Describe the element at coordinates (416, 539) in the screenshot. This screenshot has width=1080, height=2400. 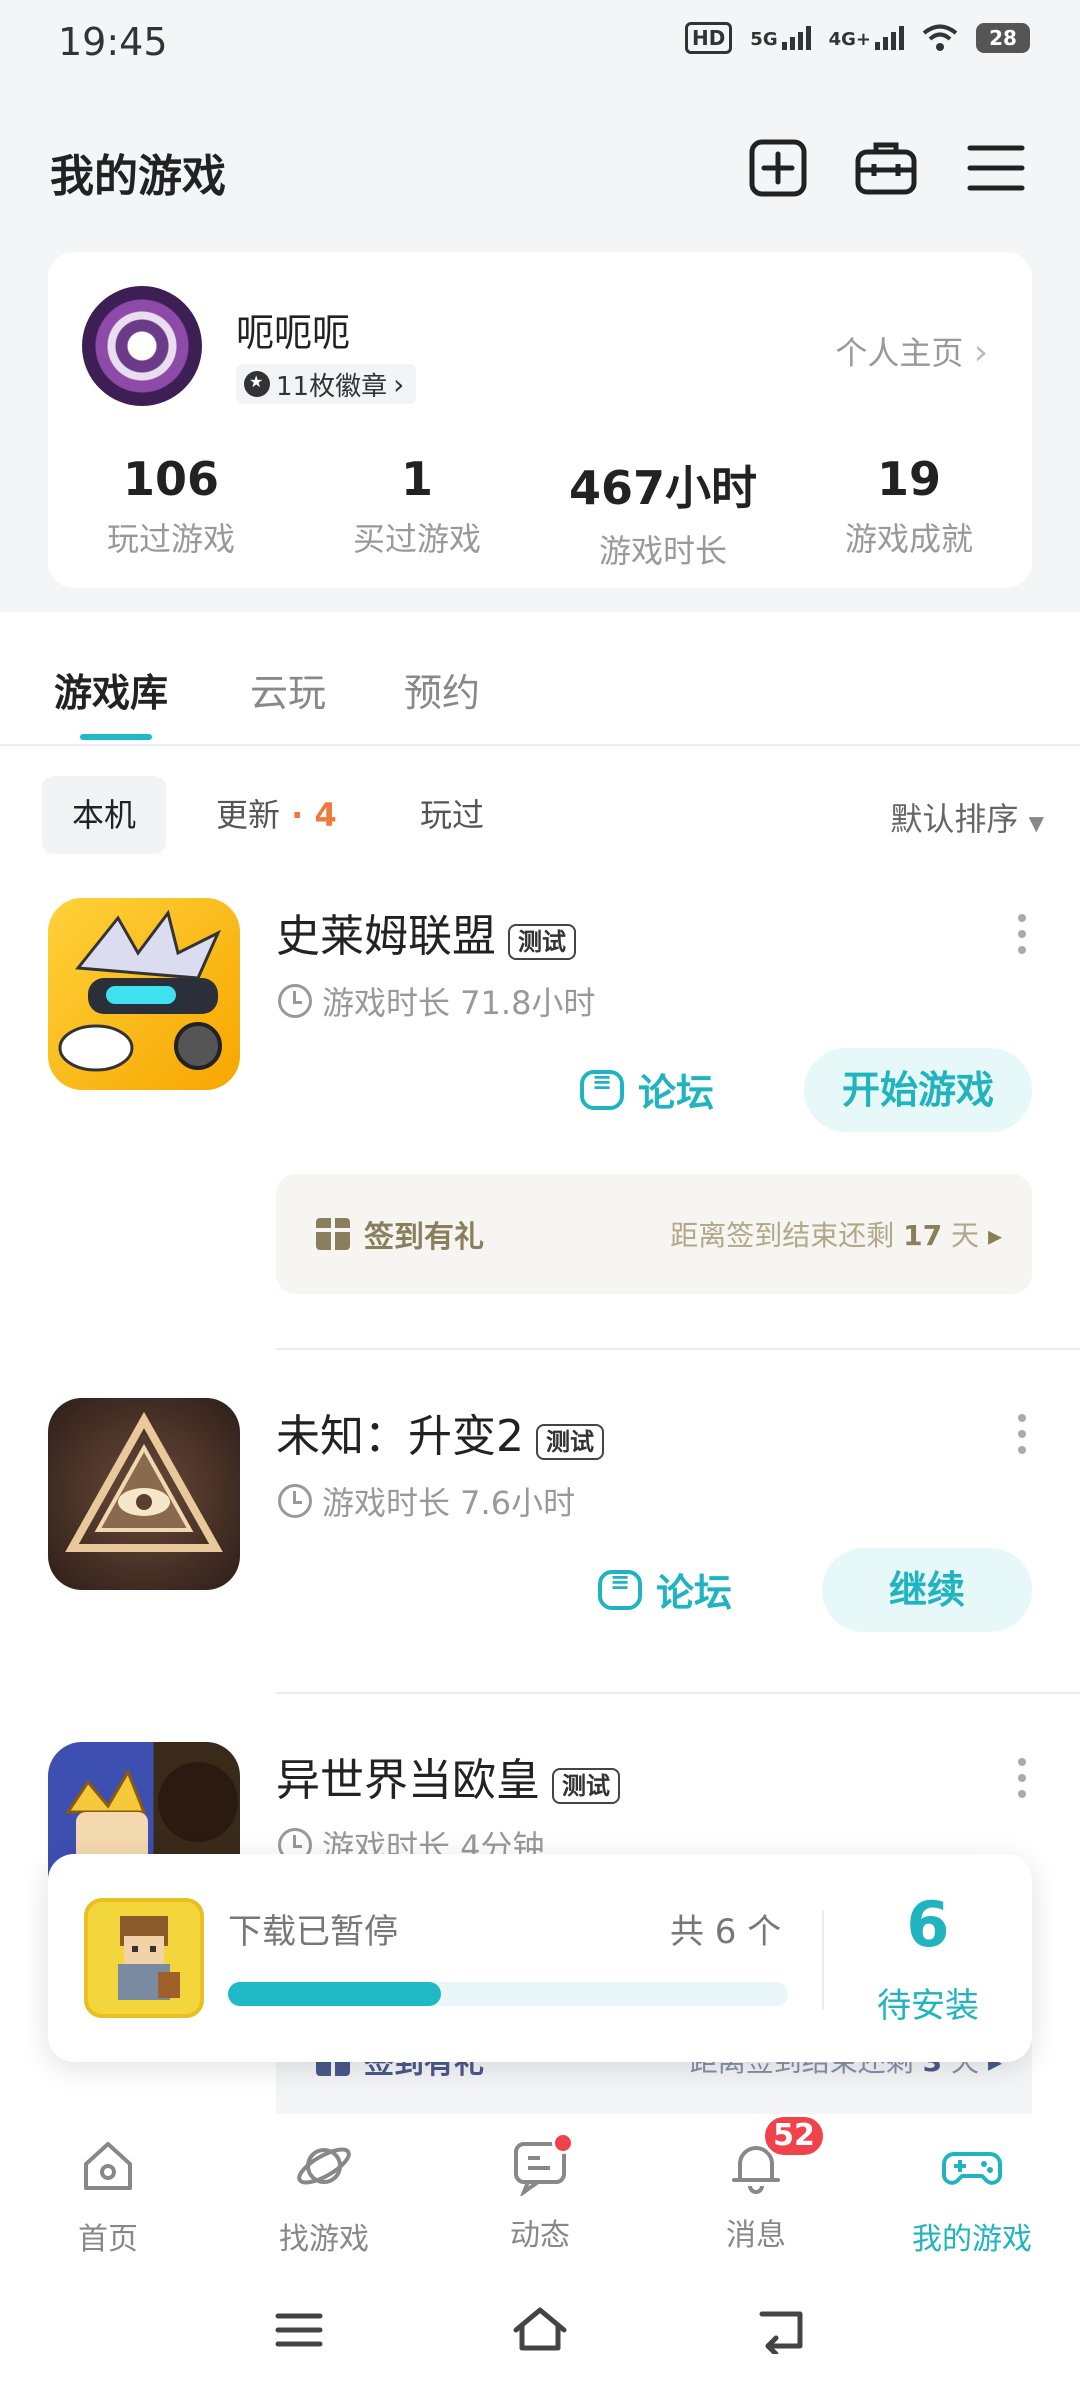
I see `stat-label: 买过游戏` at that location.